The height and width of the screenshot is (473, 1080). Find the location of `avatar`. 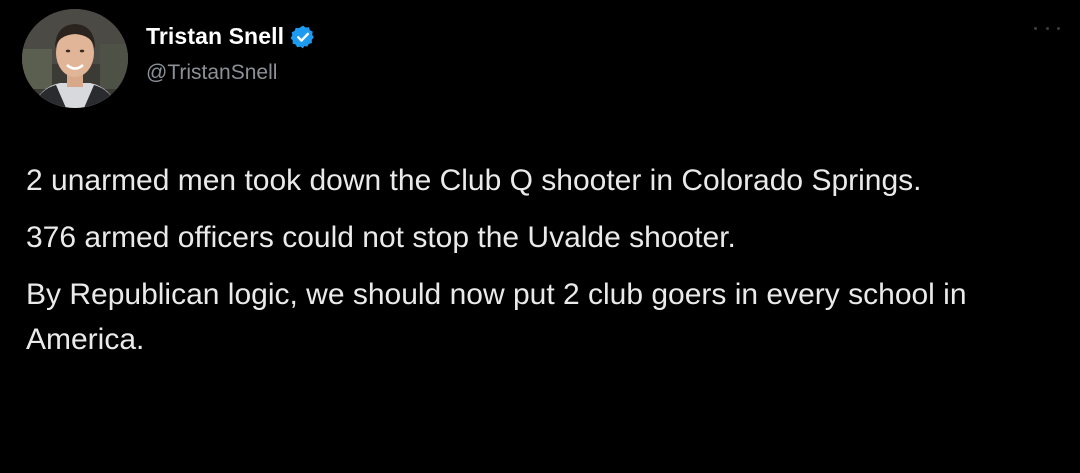

avatar is located at coordinates (75, 58).